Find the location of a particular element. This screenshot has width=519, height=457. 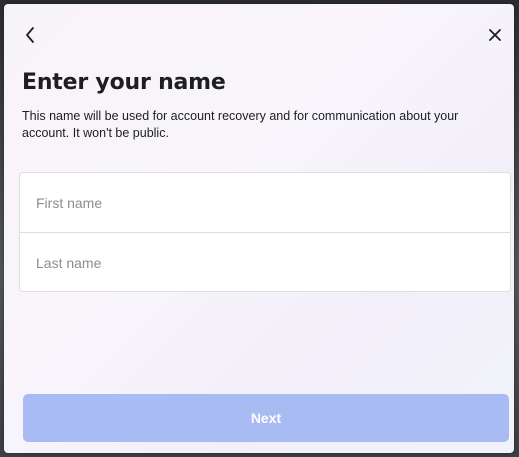

first-name-input is located at coordinates (265, 202).